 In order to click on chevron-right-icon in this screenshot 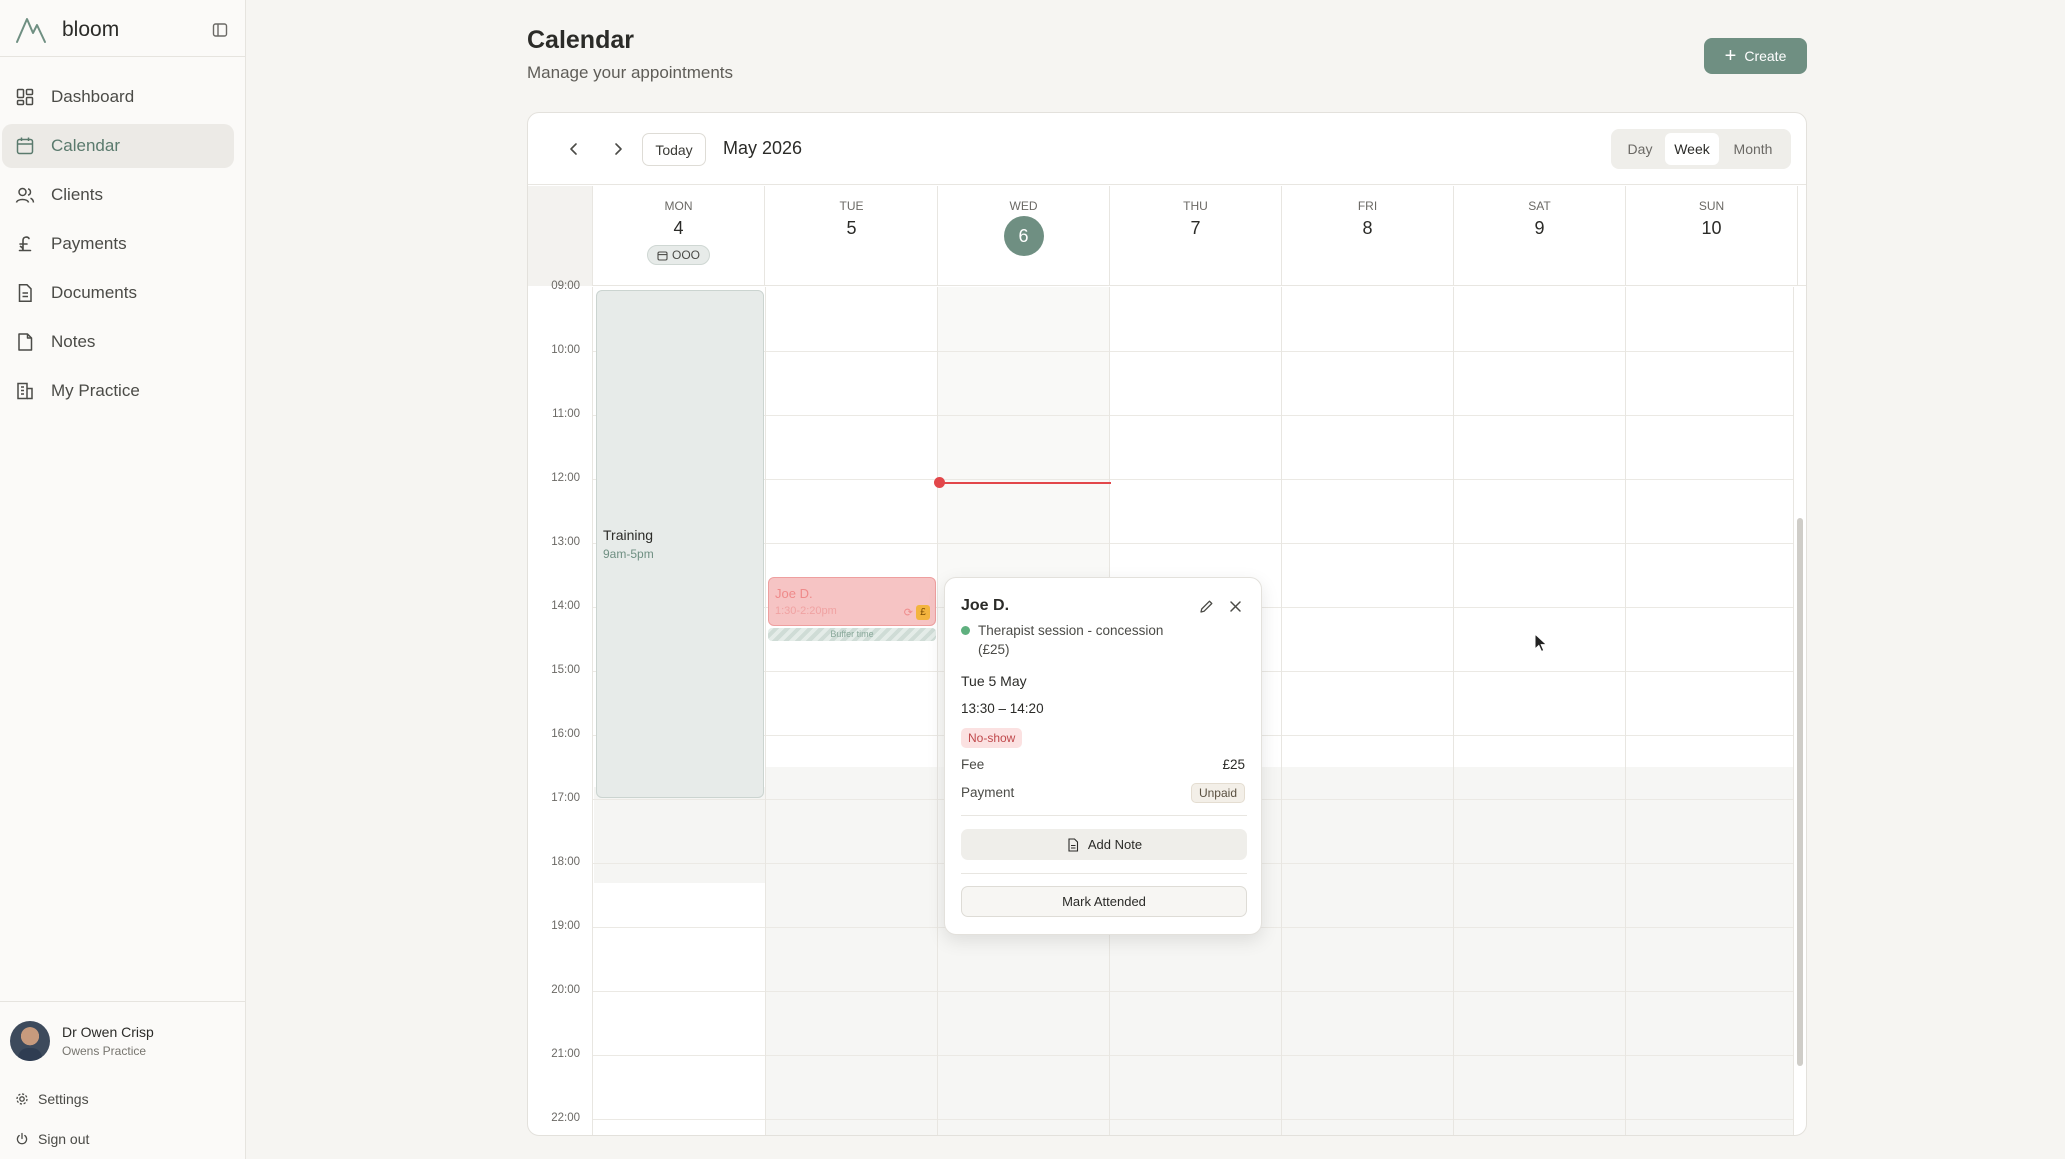, I will do `click(618, 149)`.